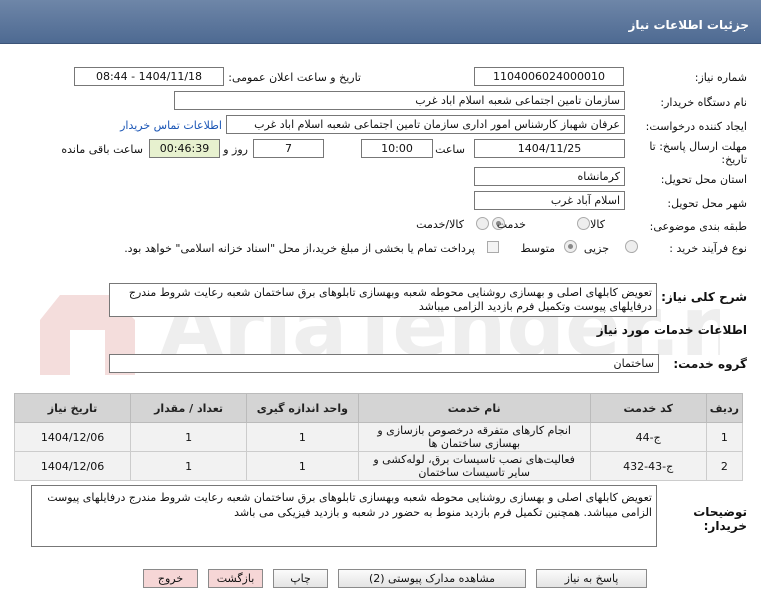 The width and height of the screenshot is (761, 604). Describe the element at coordinates (708, 248) in the screenshot. I see `process-label: نوع فرآیند خرید :` at that location.